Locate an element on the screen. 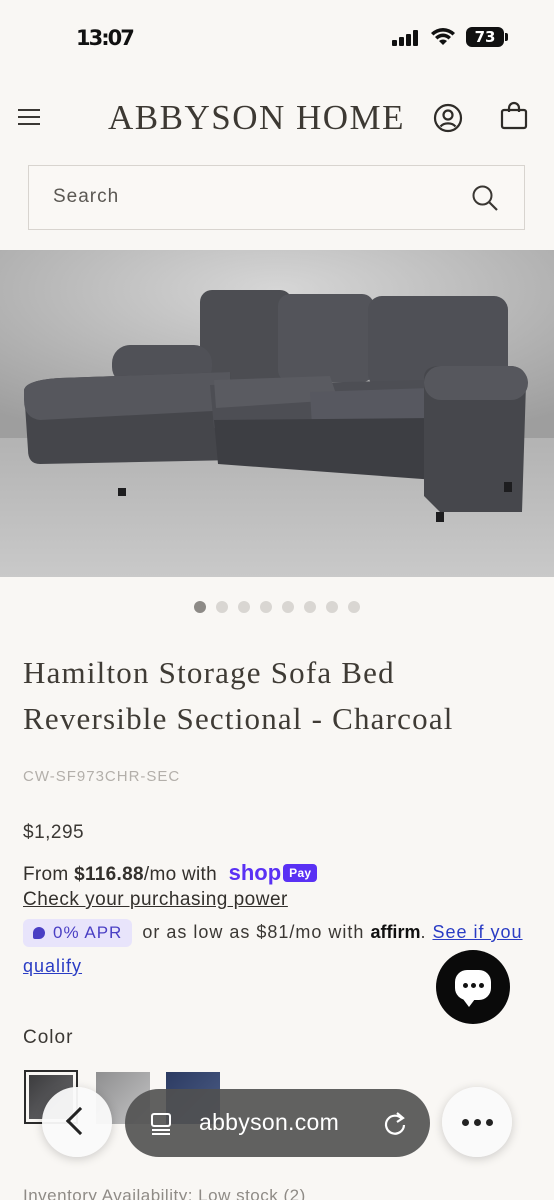 Image resolution: width=554 pixels, height=1200 pixels. browser-back-button is located at coordinates (77, 1122).